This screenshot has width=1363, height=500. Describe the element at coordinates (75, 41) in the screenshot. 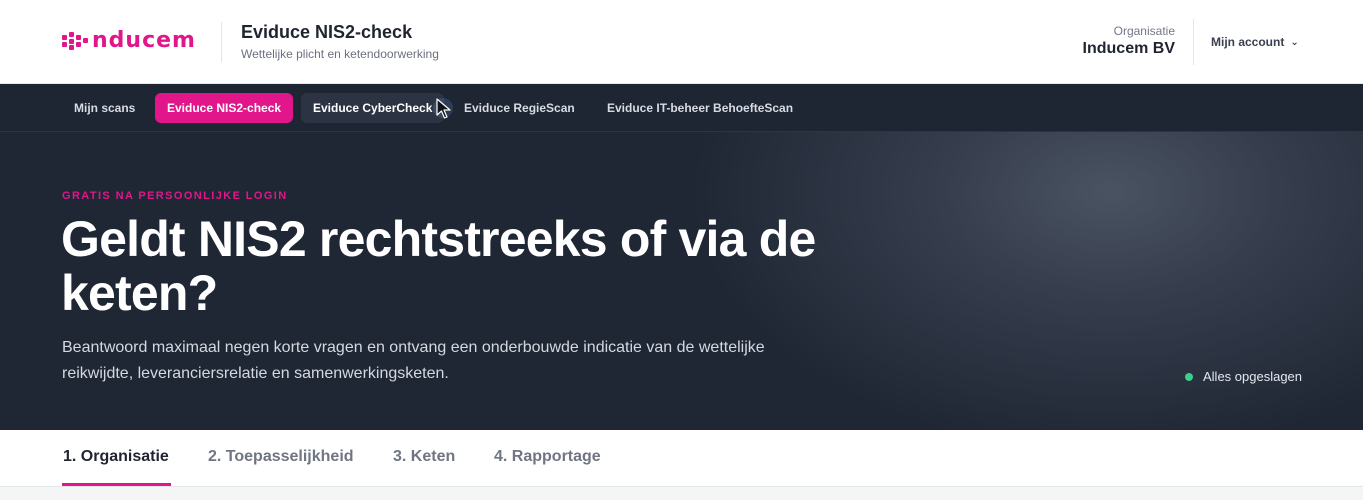

I see `logo-mark-icon` at that location.